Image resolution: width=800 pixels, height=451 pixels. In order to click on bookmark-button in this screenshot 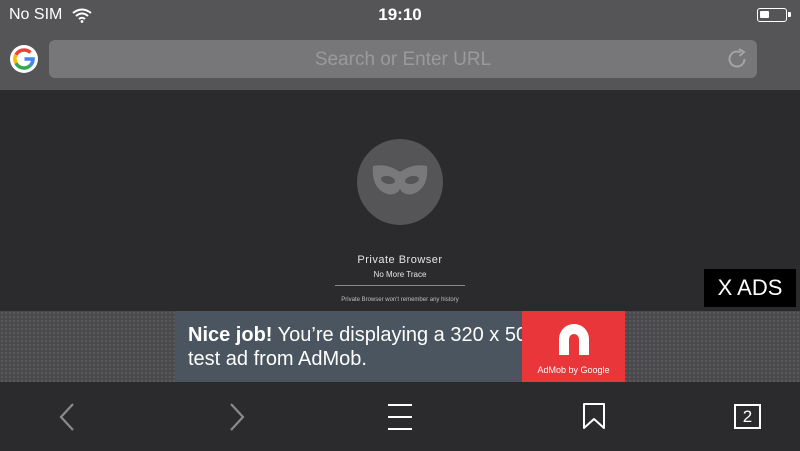, I will do `click(594, 416)`.